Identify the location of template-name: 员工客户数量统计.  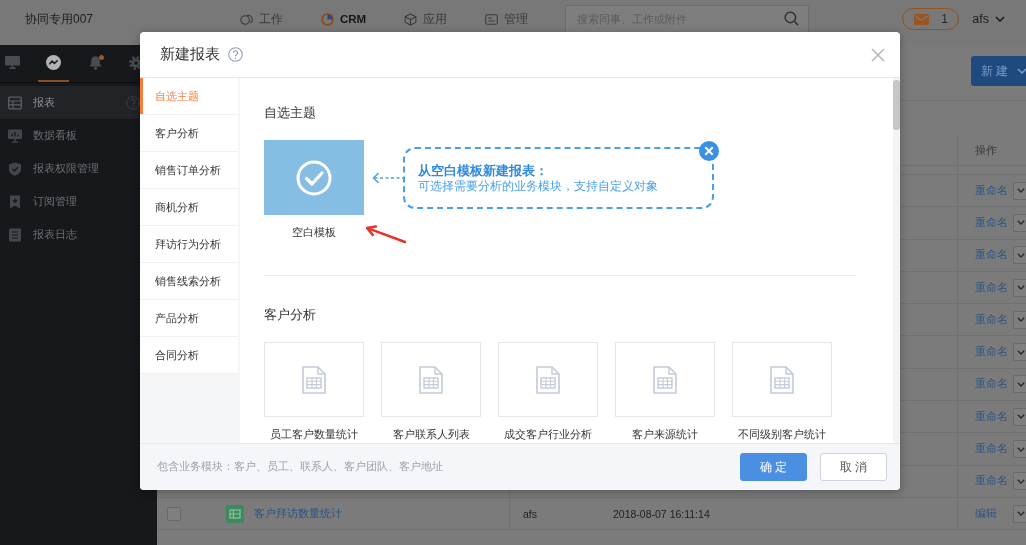
(314, 434).